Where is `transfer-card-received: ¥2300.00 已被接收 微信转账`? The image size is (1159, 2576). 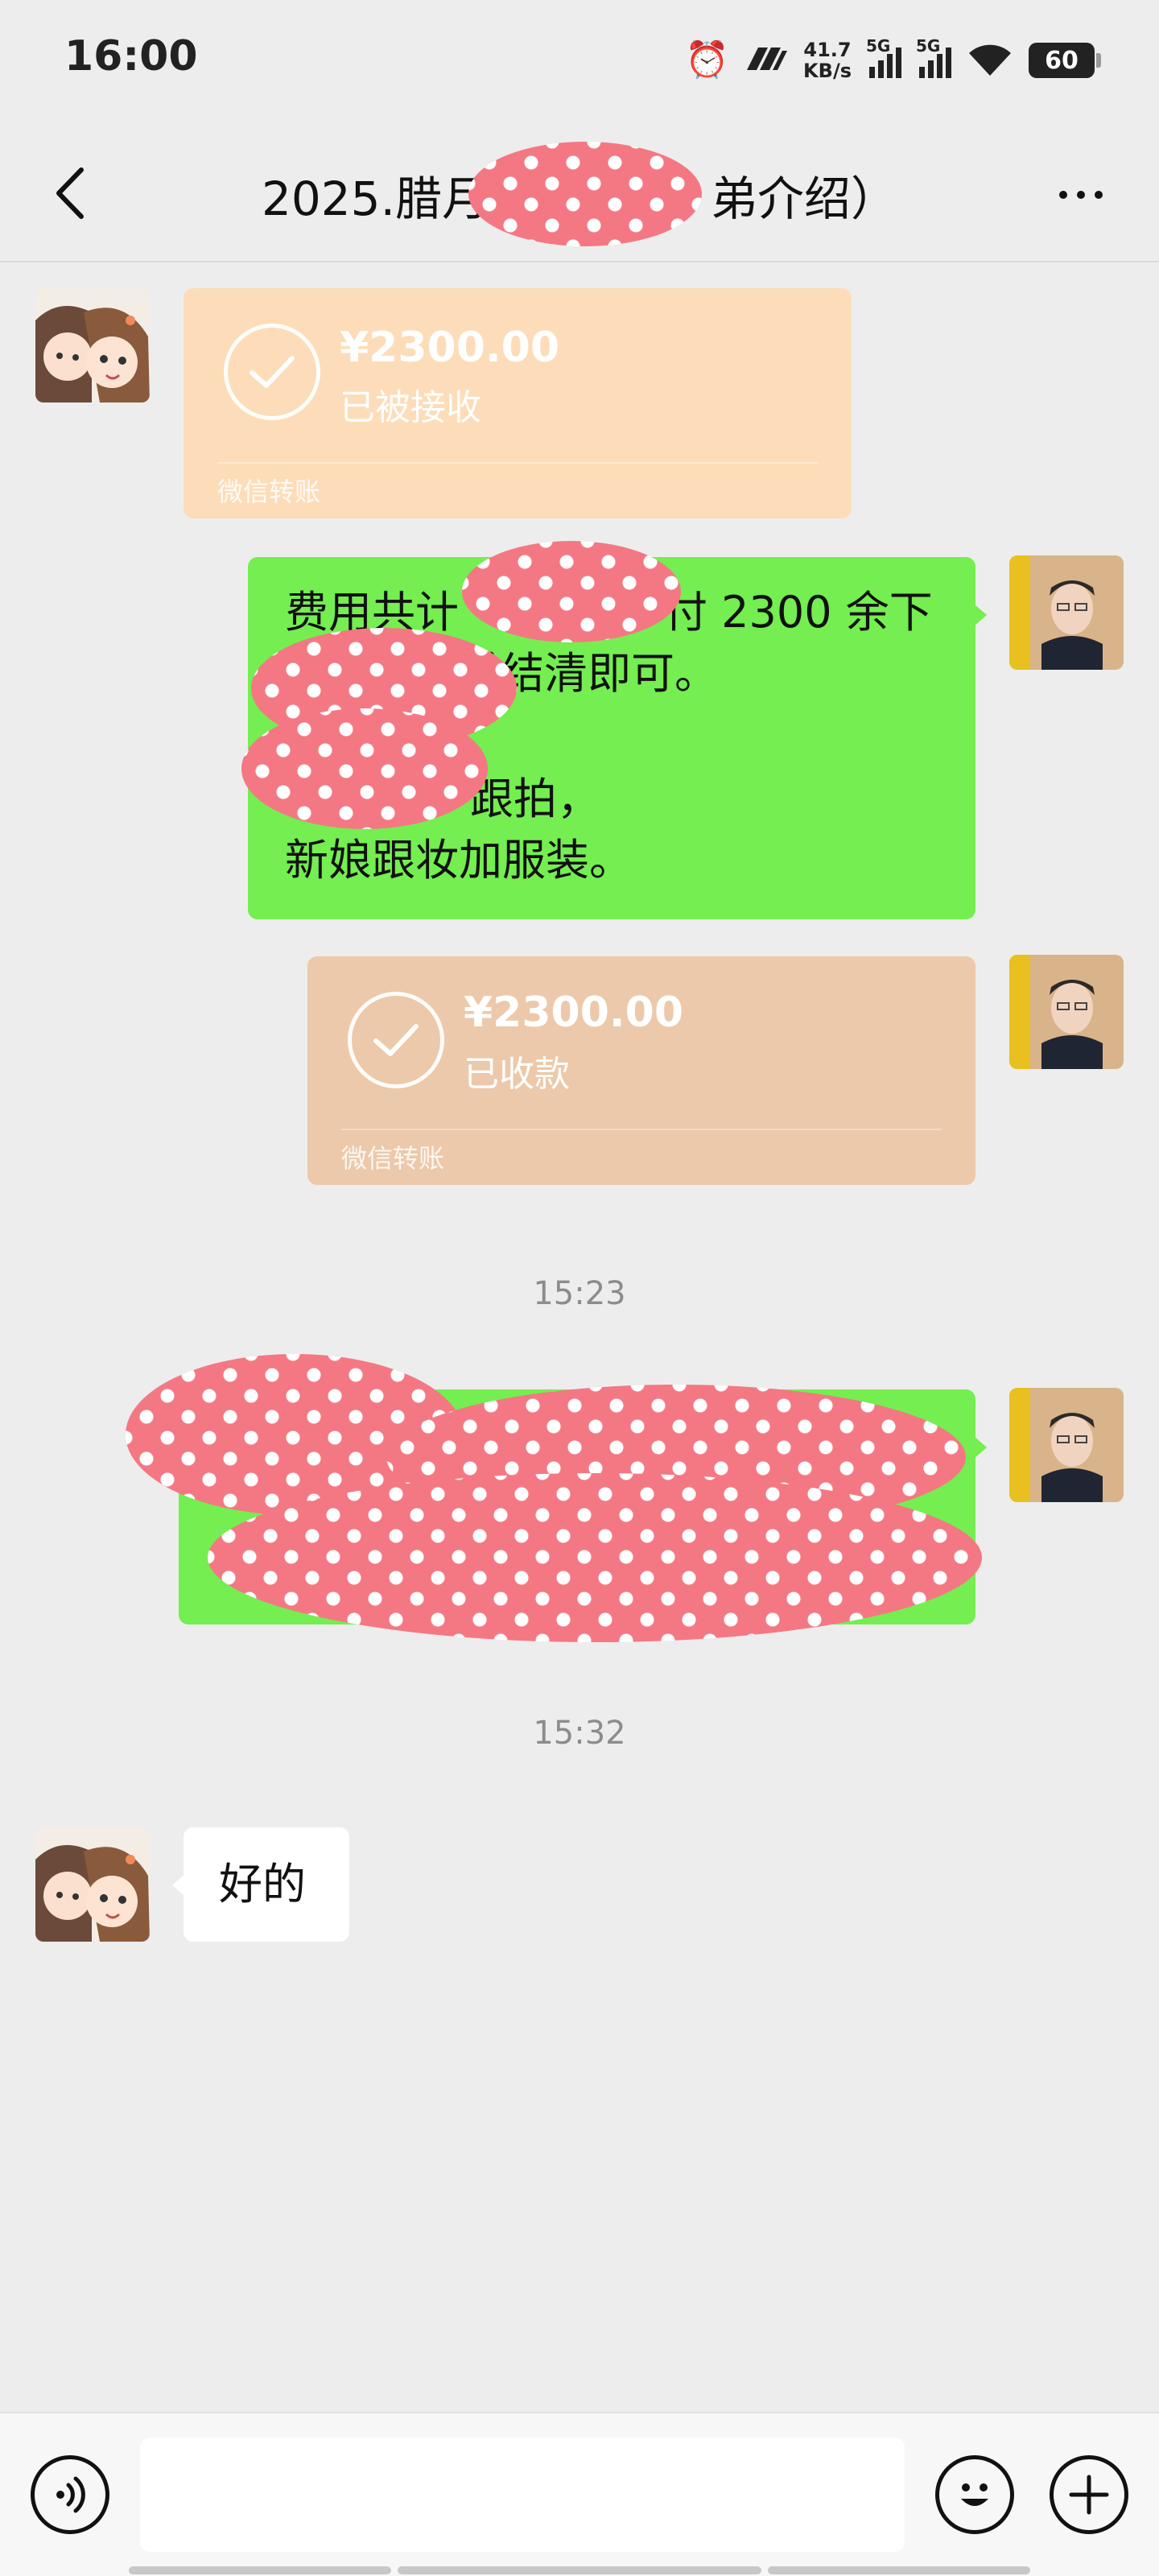 transfer-card-received: ¥2300.00 已被接收 微信转账 is located at coordinates (518, 403).